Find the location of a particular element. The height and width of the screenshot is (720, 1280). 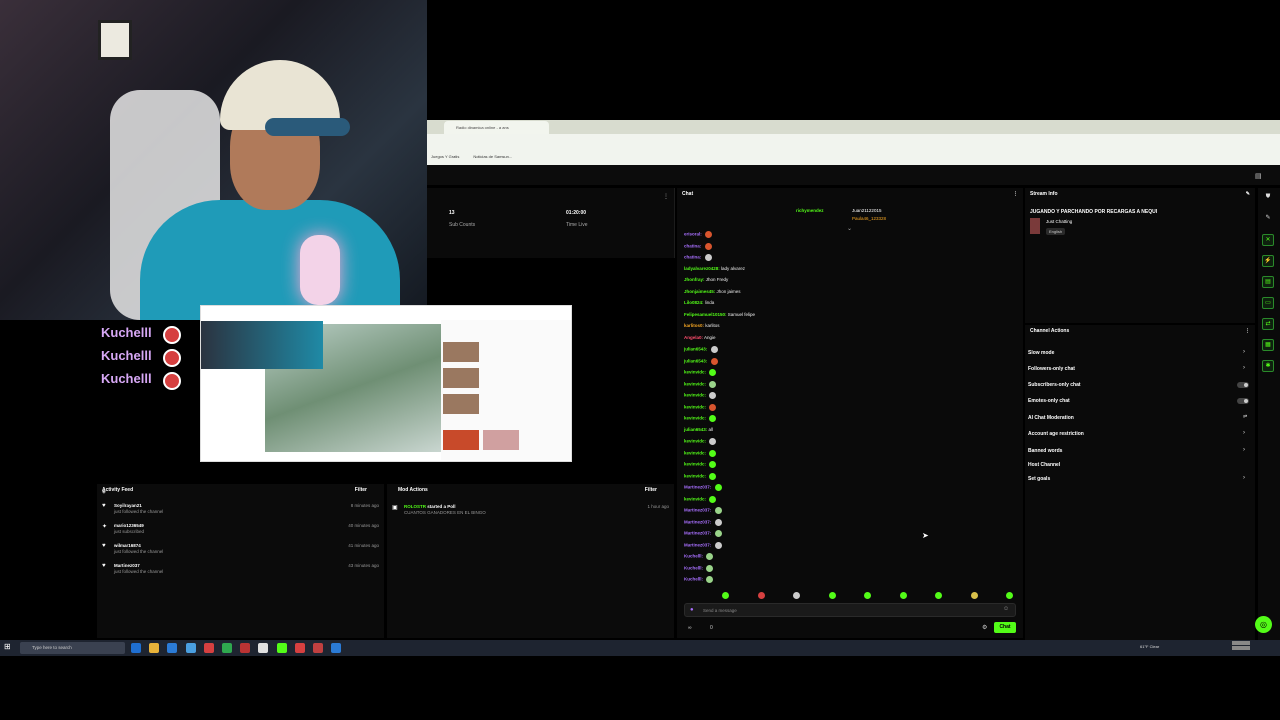

channel-action-item: AI Chat Moderation is located at coordinates (1051, 418).